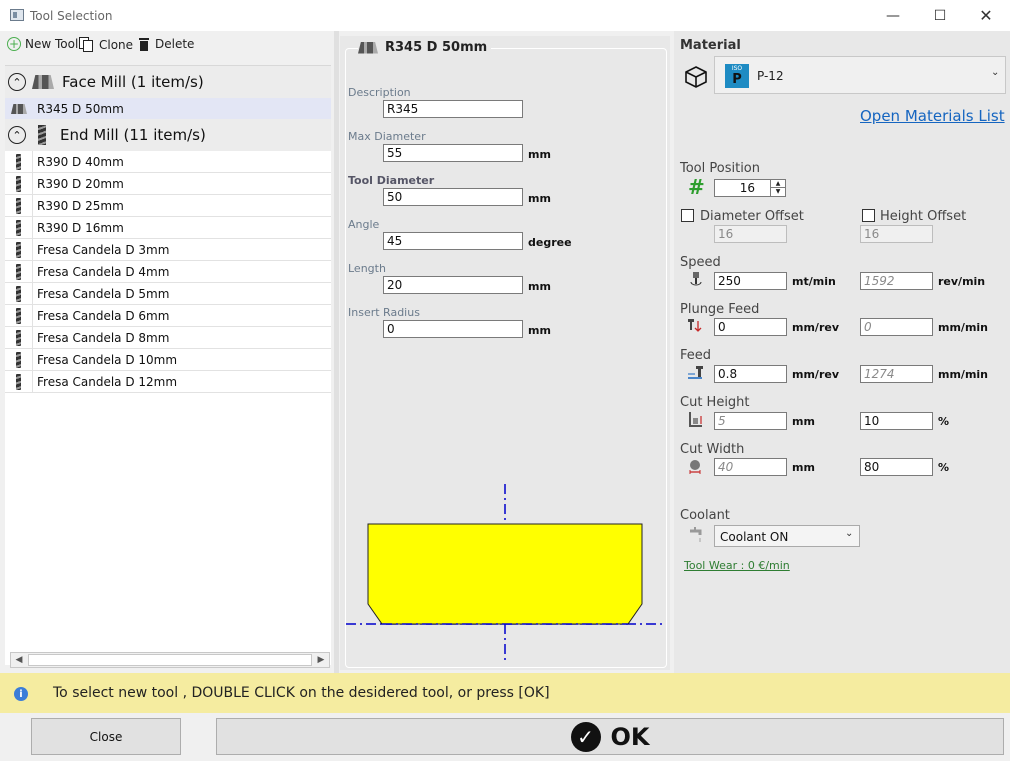 The image size is (1010, 761). I want to click on cut-height-percent-unit: %, so click(944, 421).